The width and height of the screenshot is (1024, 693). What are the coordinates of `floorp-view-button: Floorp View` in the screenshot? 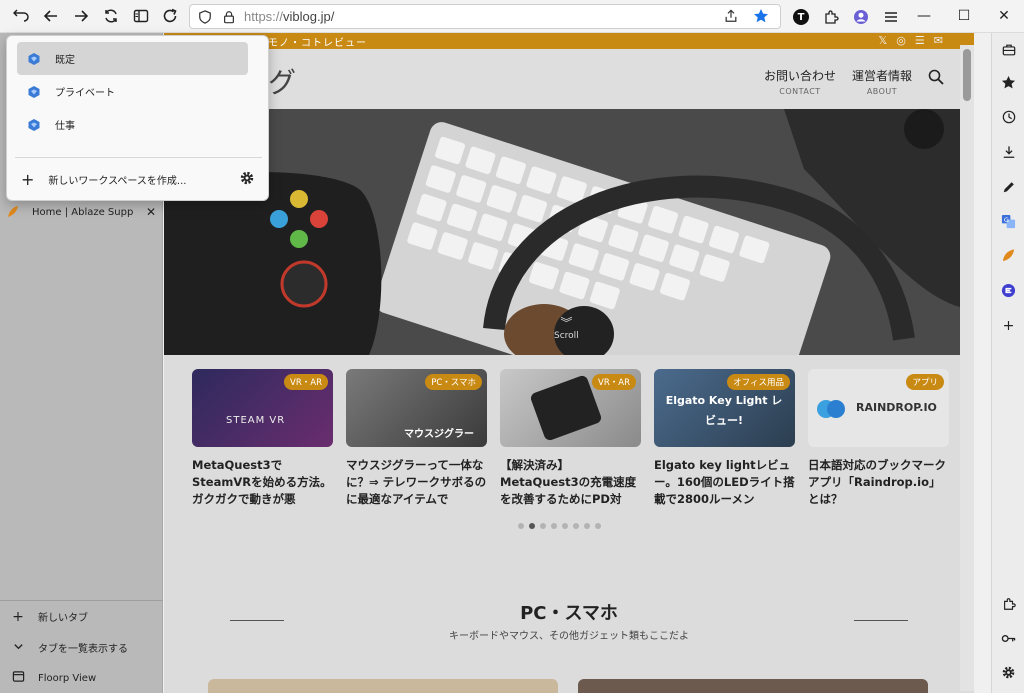 It's located at (81, 678).